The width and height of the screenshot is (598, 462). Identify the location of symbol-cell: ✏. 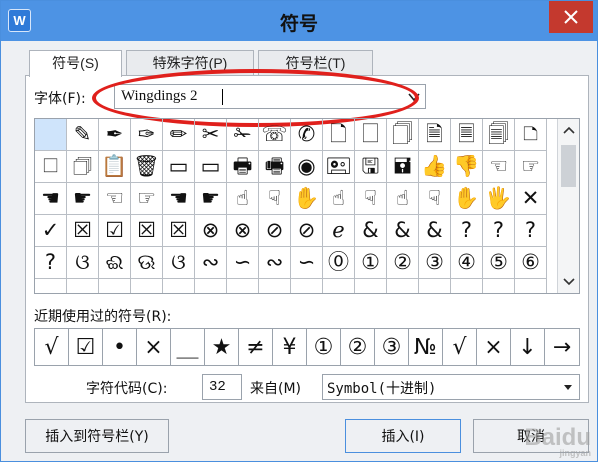
(179, 135).